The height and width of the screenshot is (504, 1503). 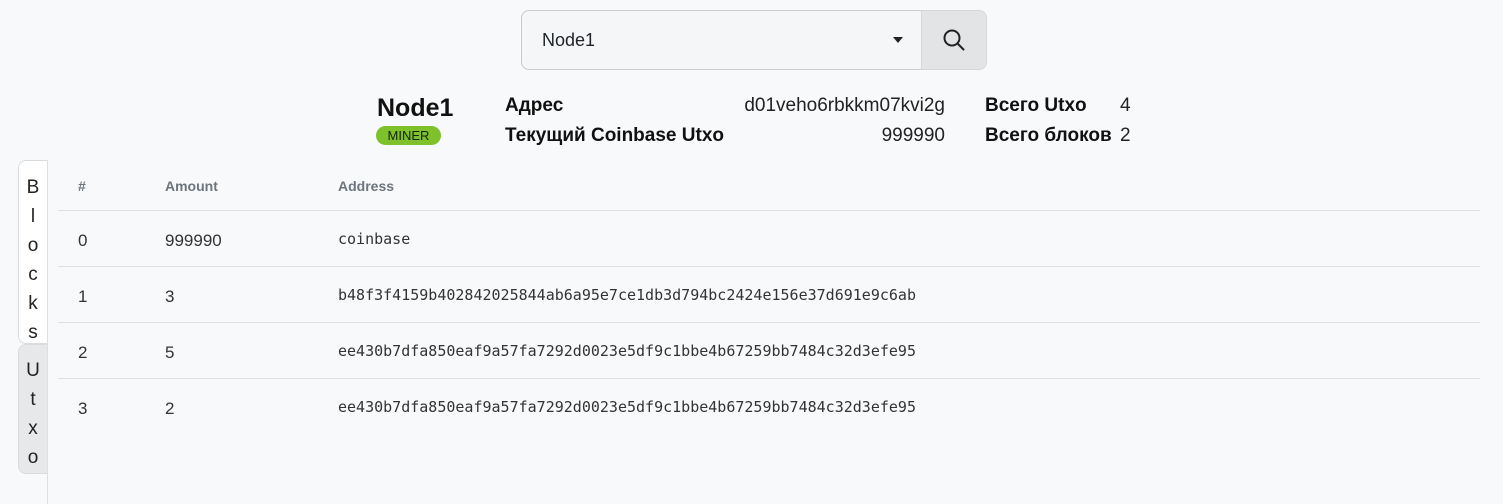 What do you see at coordinates (769, 239) in the screenshot?
I see `table-row: 0 999990 coinbase` at bounding box center [769, 239].